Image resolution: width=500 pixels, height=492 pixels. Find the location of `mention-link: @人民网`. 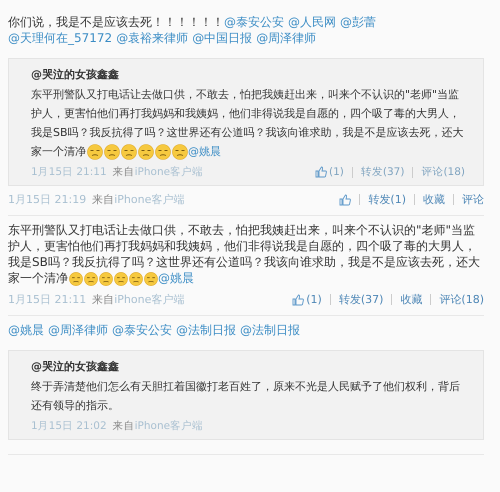

mention-link: @人民网 is located at coordinates (312, 22).